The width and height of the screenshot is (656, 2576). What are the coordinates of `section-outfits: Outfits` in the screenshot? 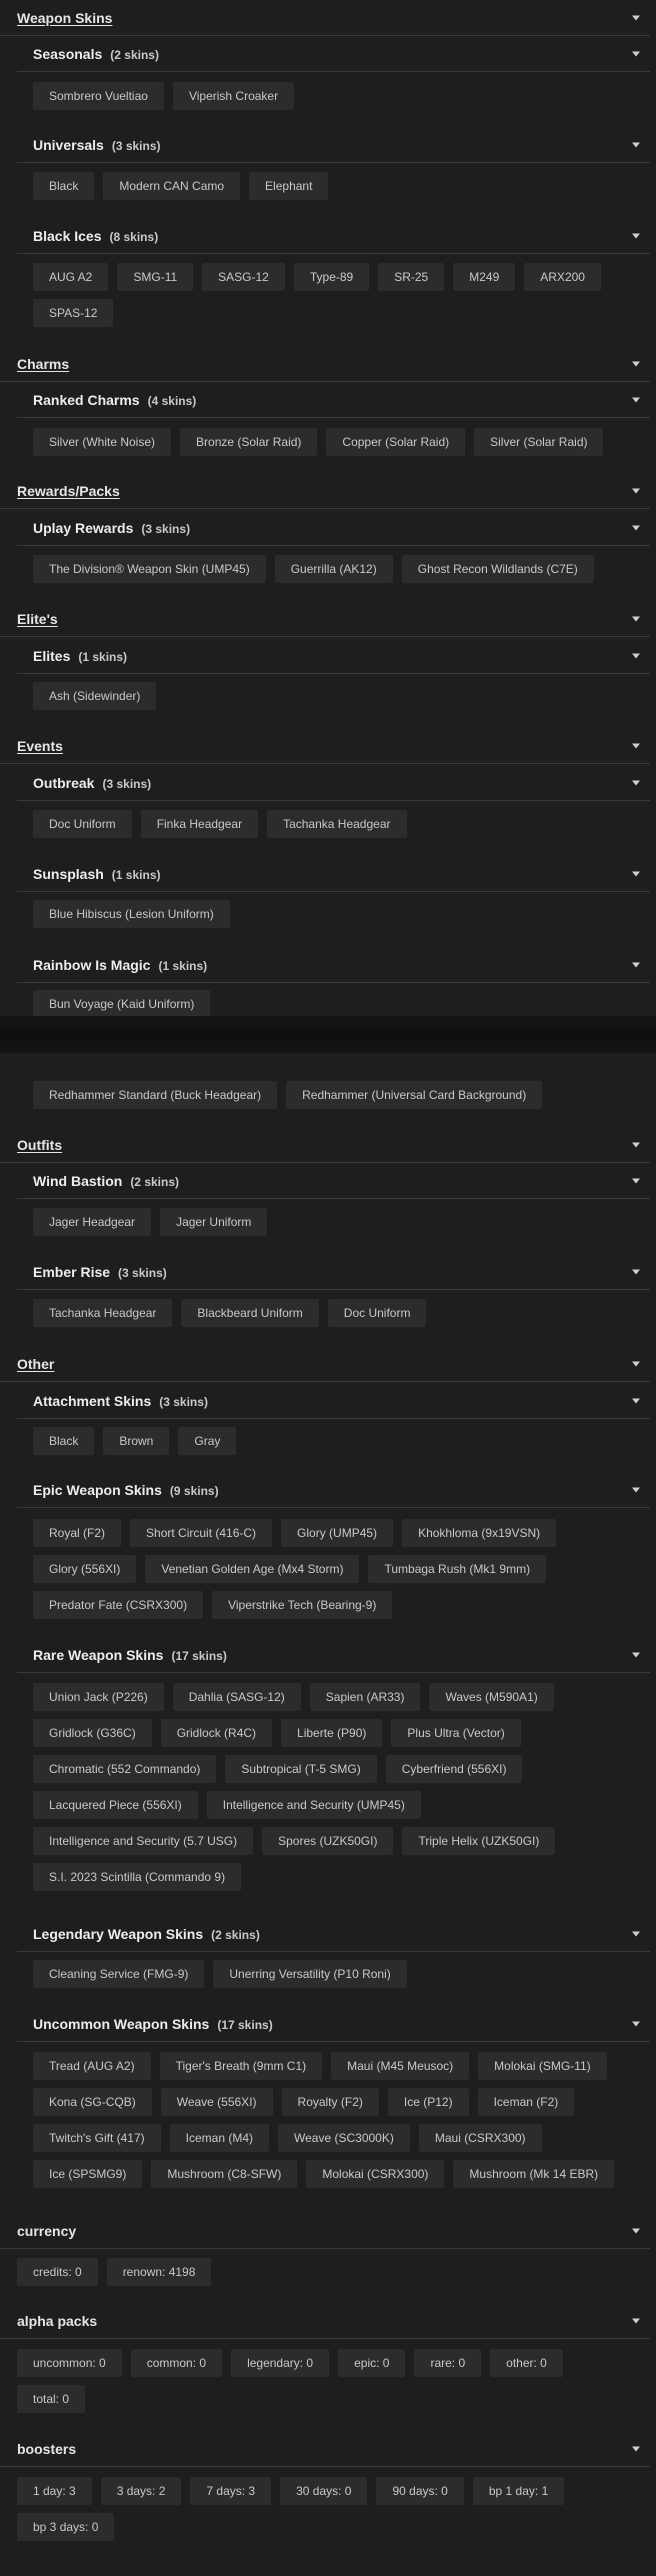 It's located at (325, 1145).